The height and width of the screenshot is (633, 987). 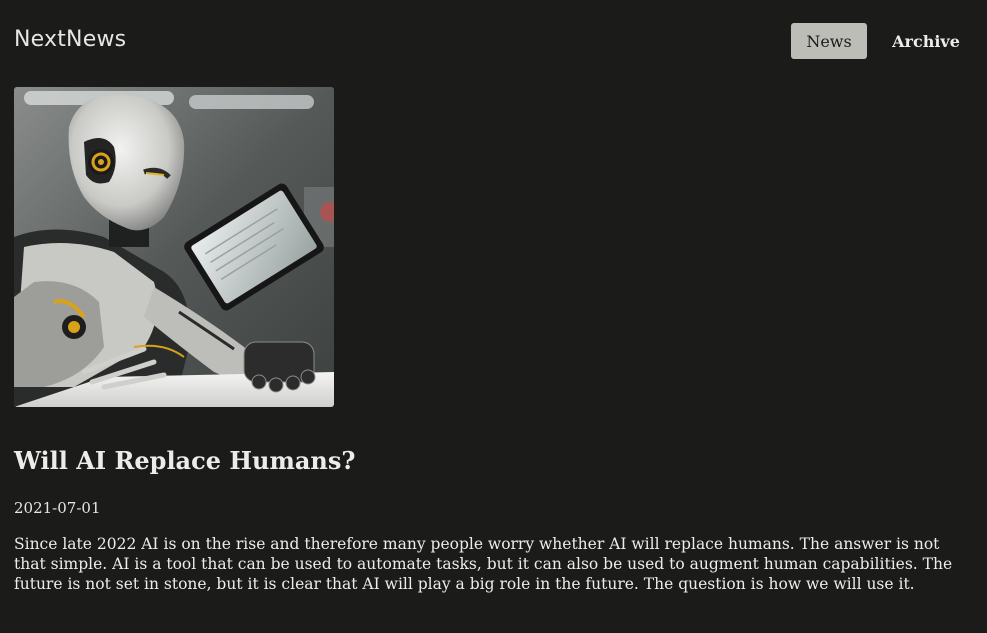 What do you see at coordinates (70, 40) in the screenshot?
I see `brand-logo: NextNews` at bounding box center [70, 40].